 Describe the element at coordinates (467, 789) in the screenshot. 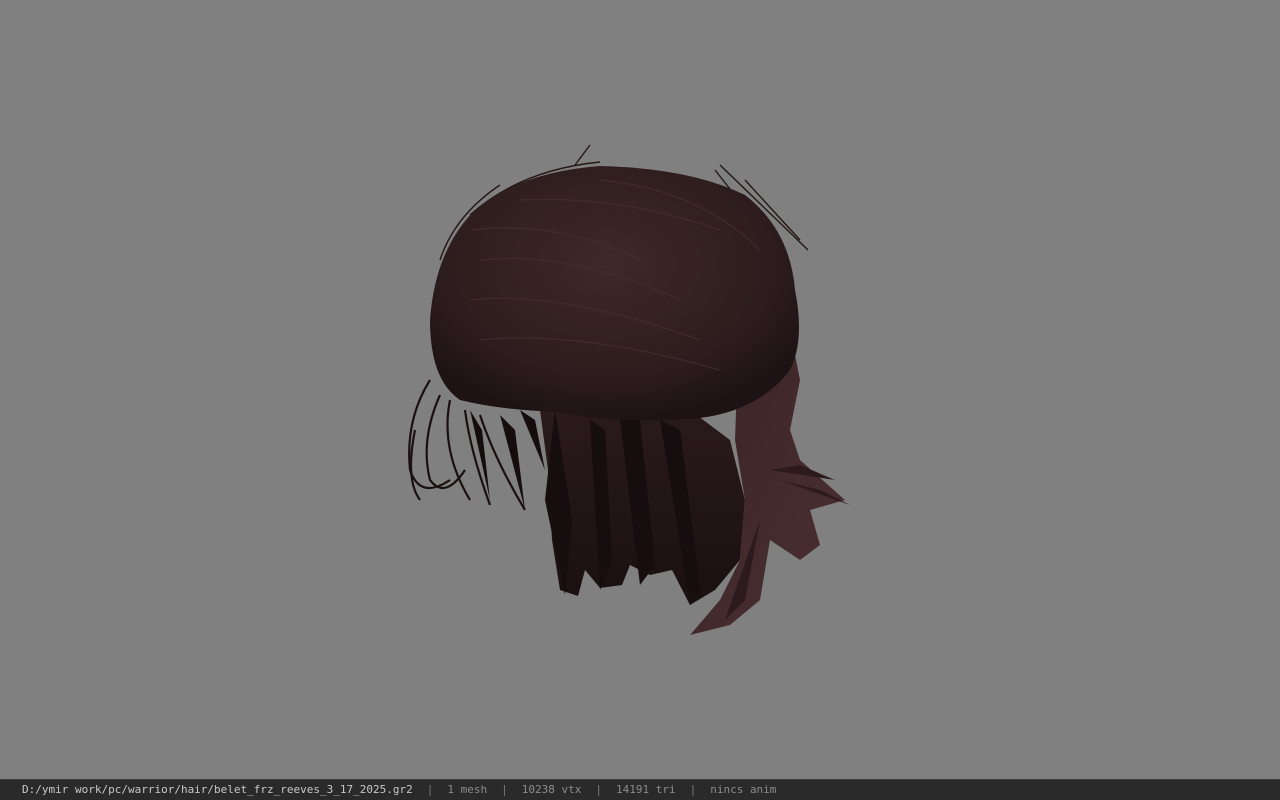

I see `mesh-count-label: 1 mesh` at that location.